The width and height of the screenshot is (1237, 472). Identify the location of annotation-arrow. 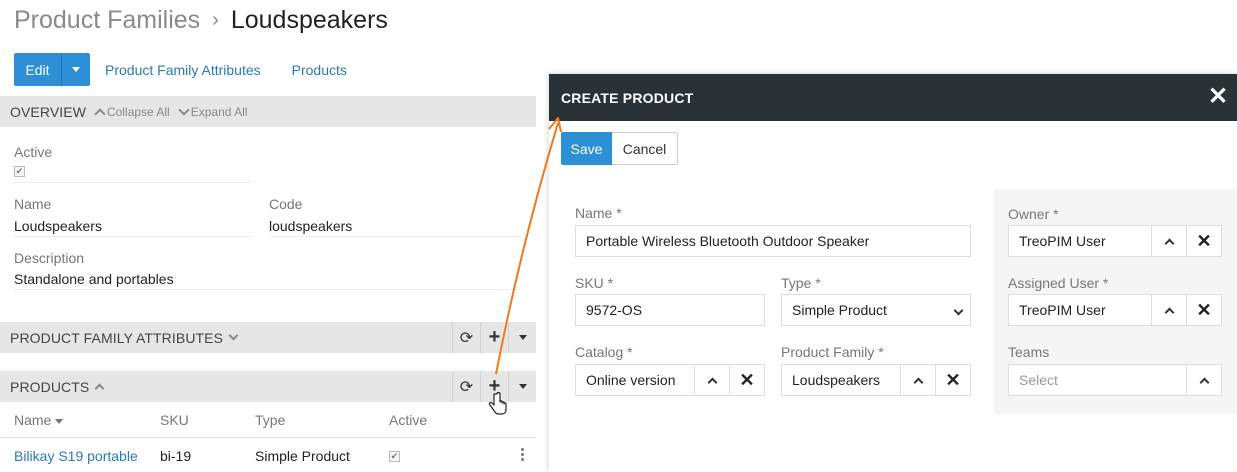
(528, 246).